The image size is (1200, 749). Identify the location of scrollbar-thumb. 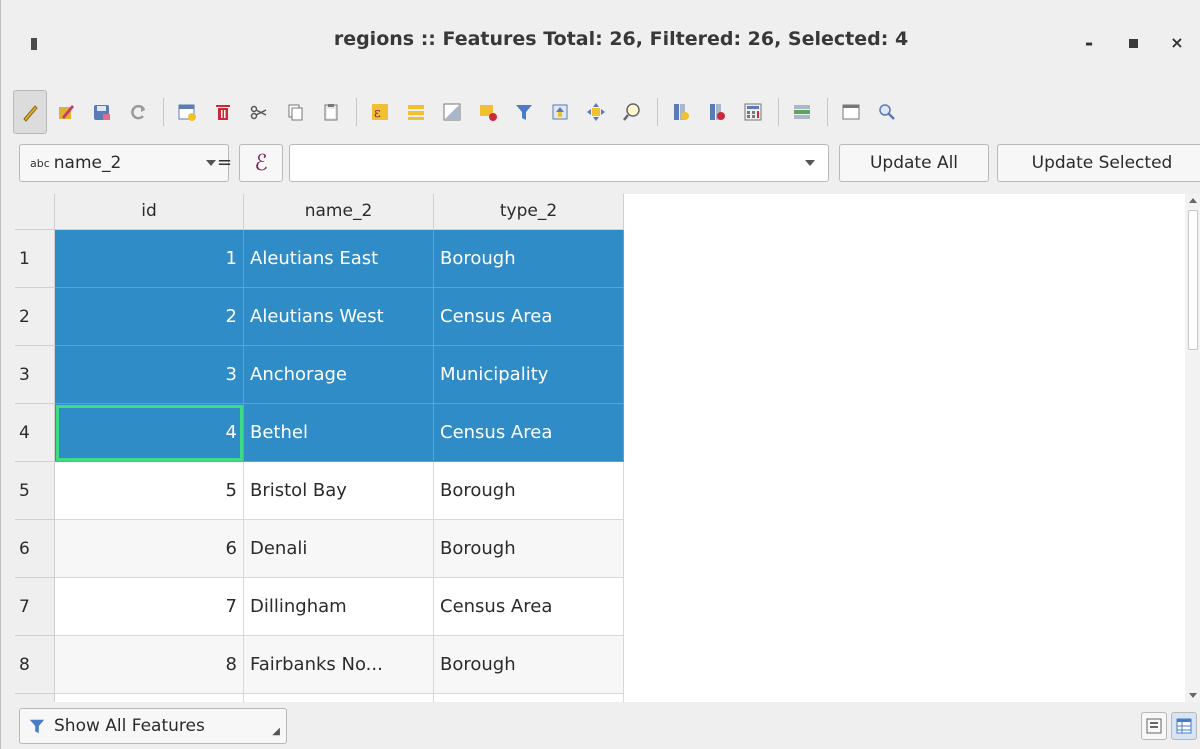
(1193, 280).